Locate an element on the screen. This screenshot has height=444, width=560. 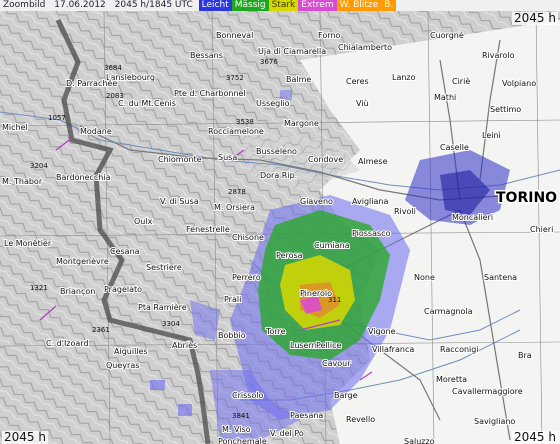
place-label-brian-on: Briançon is located at coordinates (77, 291).